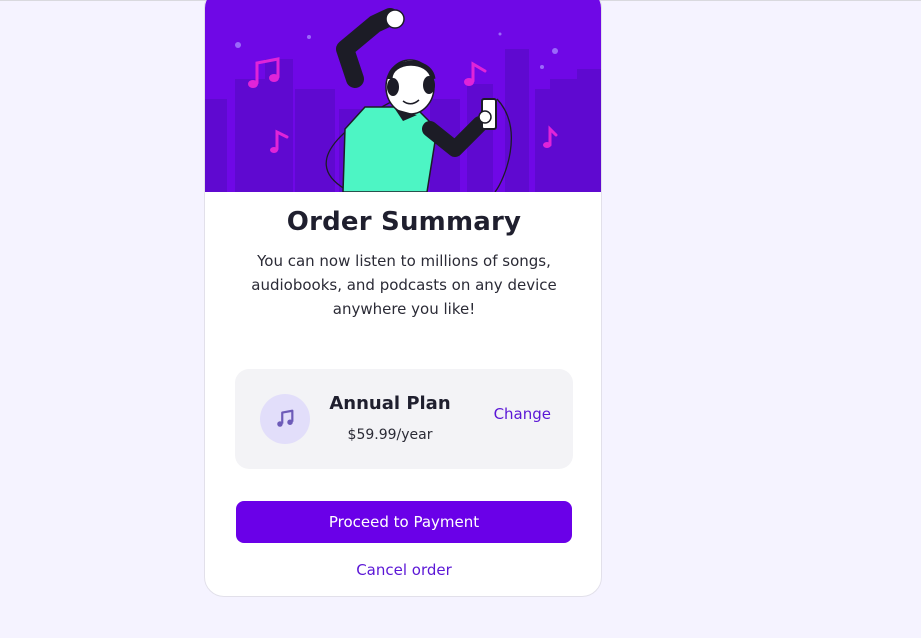 This screenshot has width=921, height=638. Describe the element at coordinates (404, 419) in the screenshot. I see `plan-panel: Annual Plan $59.99/year Change` at that location.